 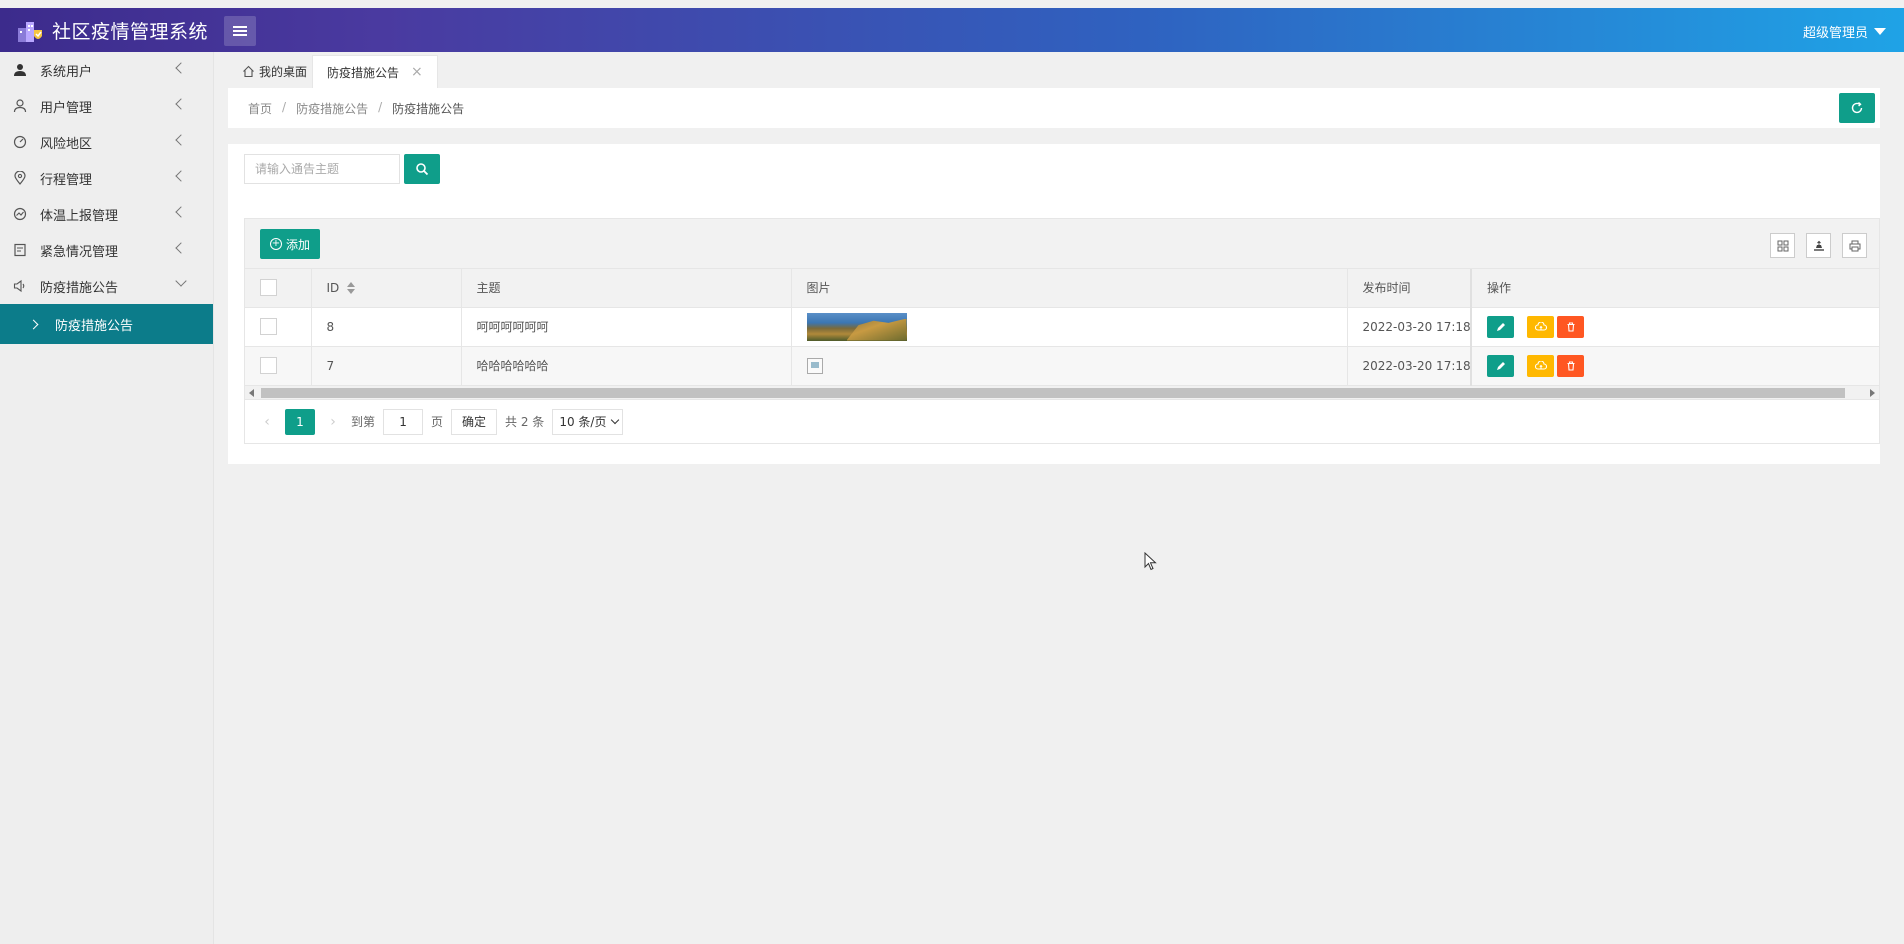 I want to click on caret-down-icon, so click(x=1880, y=31).